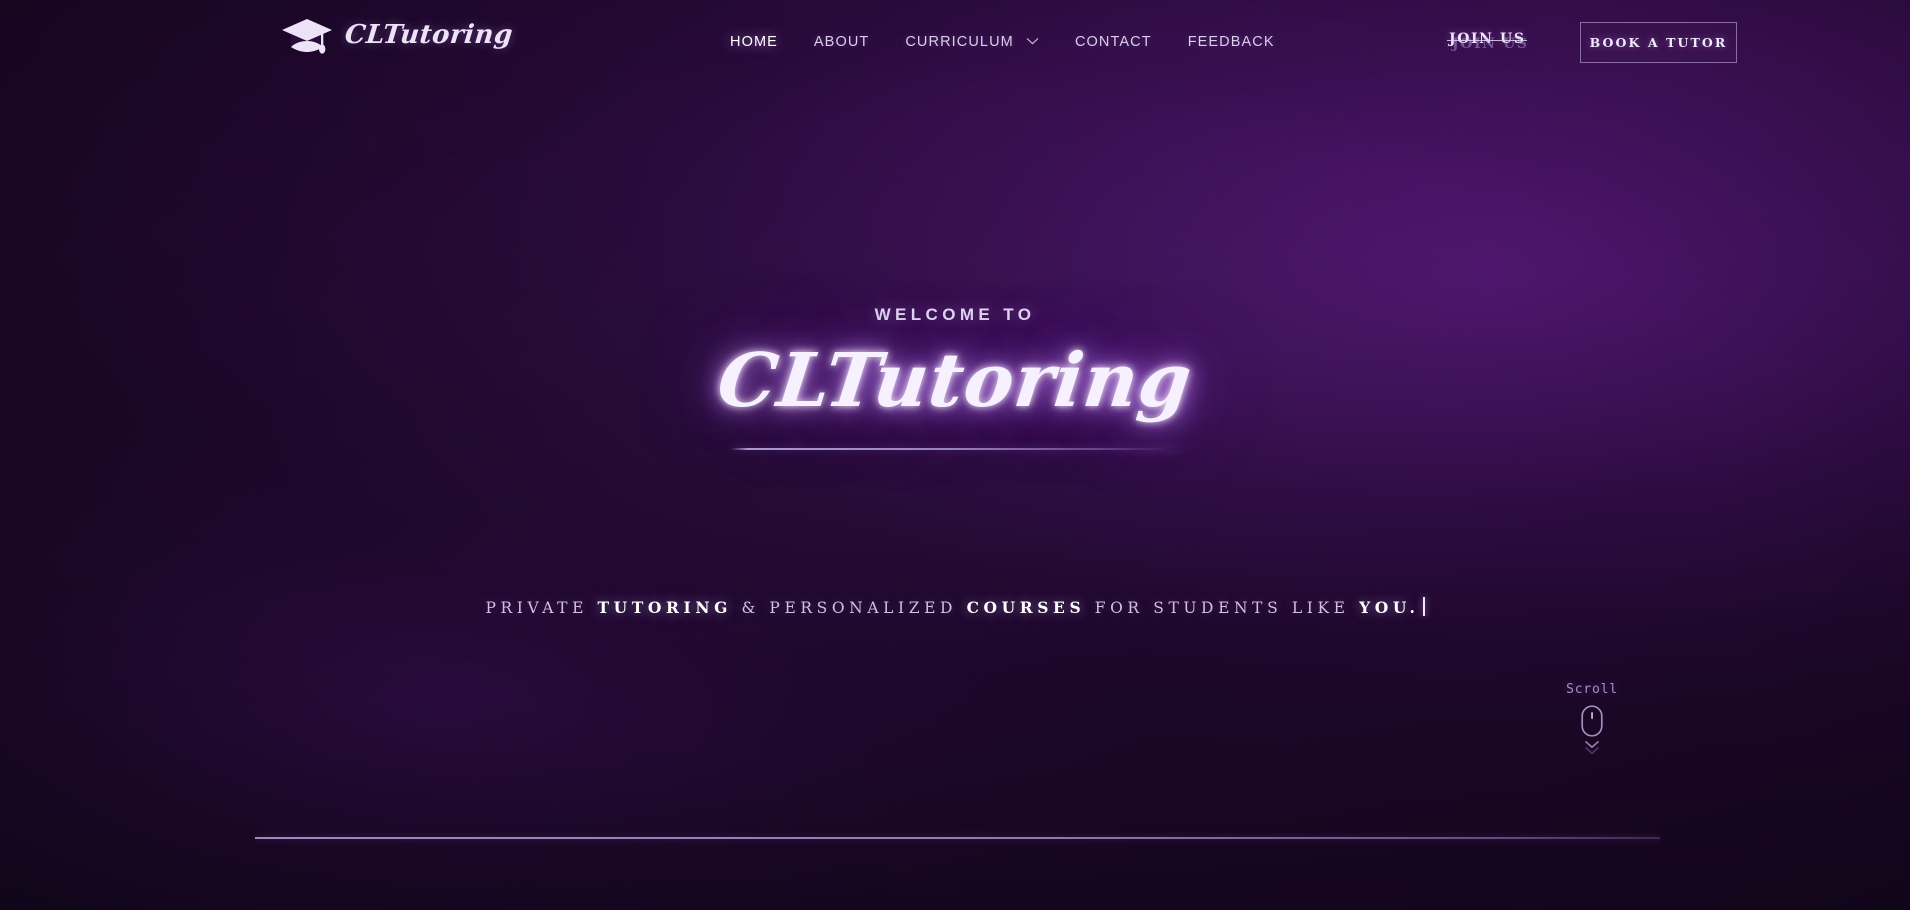 Image resolution: width=1910 pixels, height=910 pixels. Describe the element at coordinates (541, 608) in the screenshot. I see `tagline-part-1: PRIVATE` at that location.